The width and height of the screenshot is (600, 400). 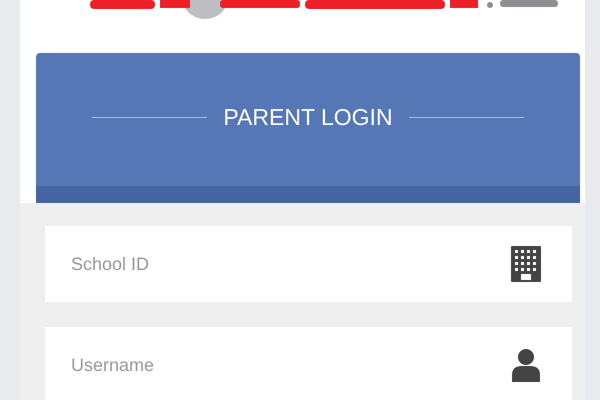 What do you see at coordinates (526, 264) in the screenshot?
I see `building-icon` at bounding box center [526, 264].